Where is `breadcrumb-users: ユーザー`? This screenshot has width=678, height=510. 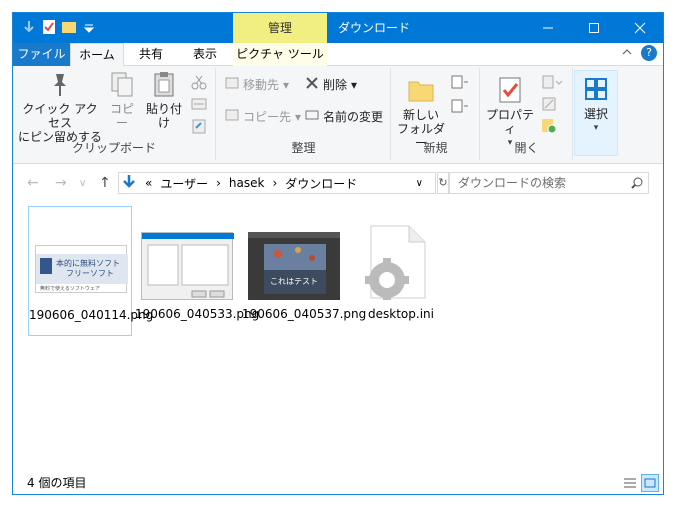 breadcrumb-users: ユーザー is located at coordinates (184, 183).